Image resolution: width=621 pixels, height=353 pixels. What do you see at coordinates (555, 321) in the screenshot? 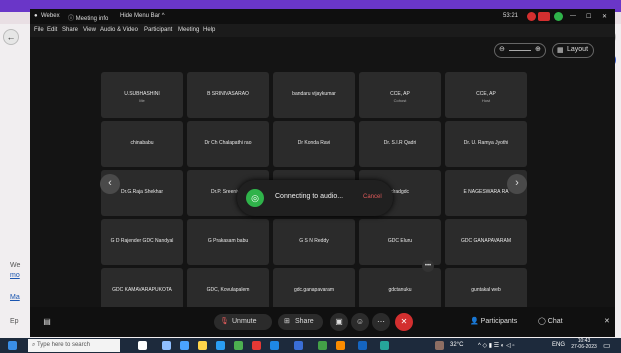
I see `chat-label: Chat` at bounding box center [555, 321].